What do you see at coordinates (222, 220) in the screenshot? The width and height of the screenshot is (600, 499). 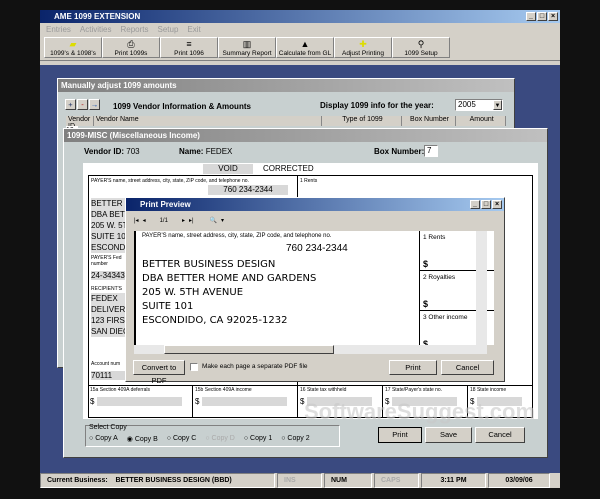 I see `zoom-dropdown: ▾` at bounding box center [222, 220].